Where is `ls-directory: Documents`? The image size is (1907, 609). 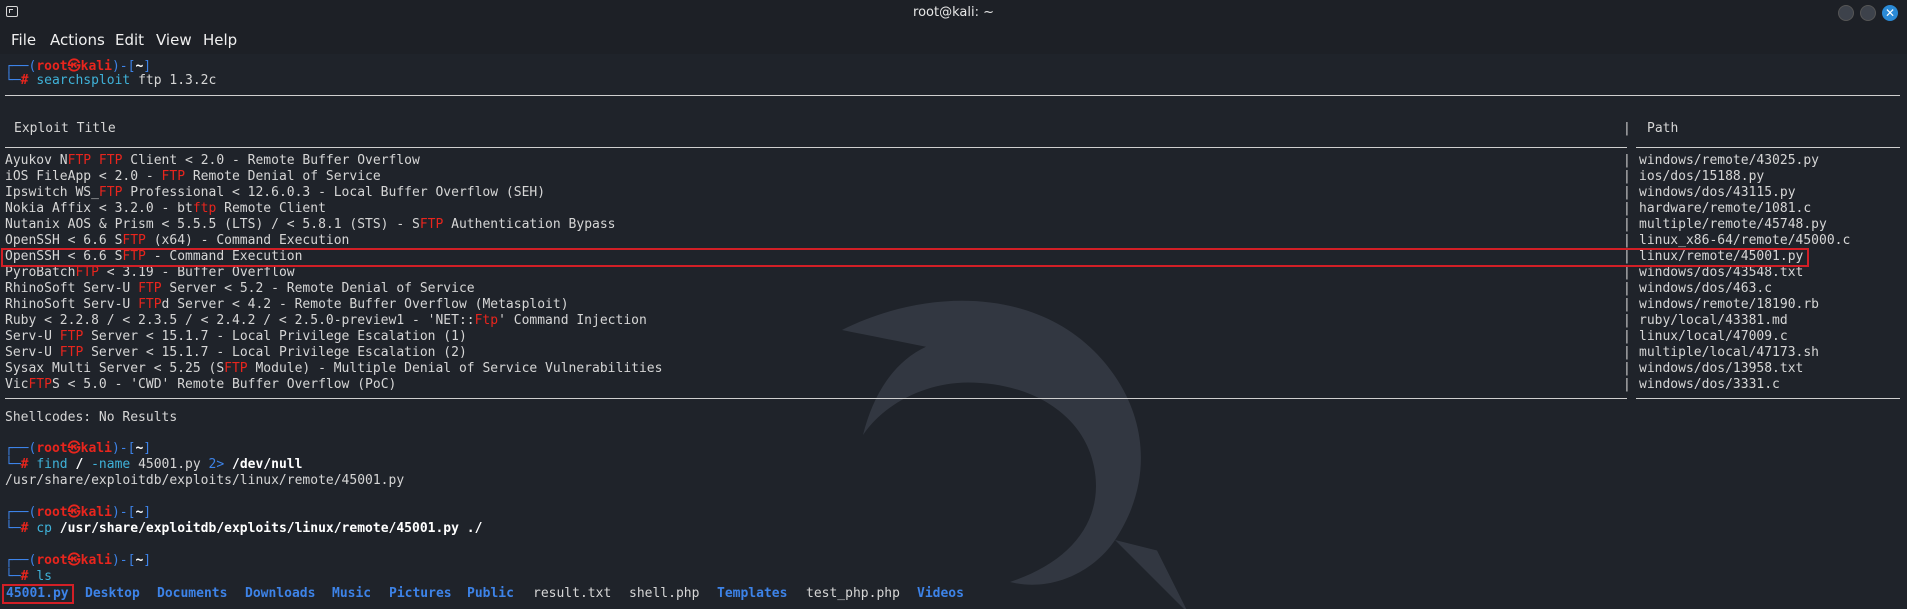 ls-directory: Documents is located at coordinates (192, 593).